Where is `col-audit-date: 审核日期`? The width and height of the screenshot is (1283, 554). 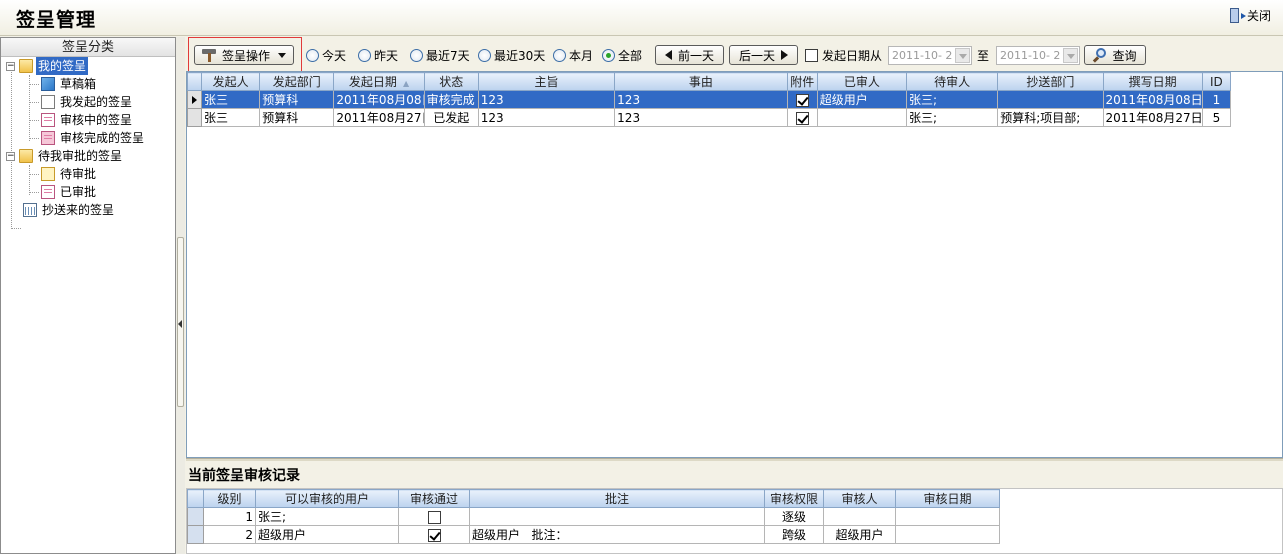
col-audit-date: 审核日期 is located at coordinates (947, 498).